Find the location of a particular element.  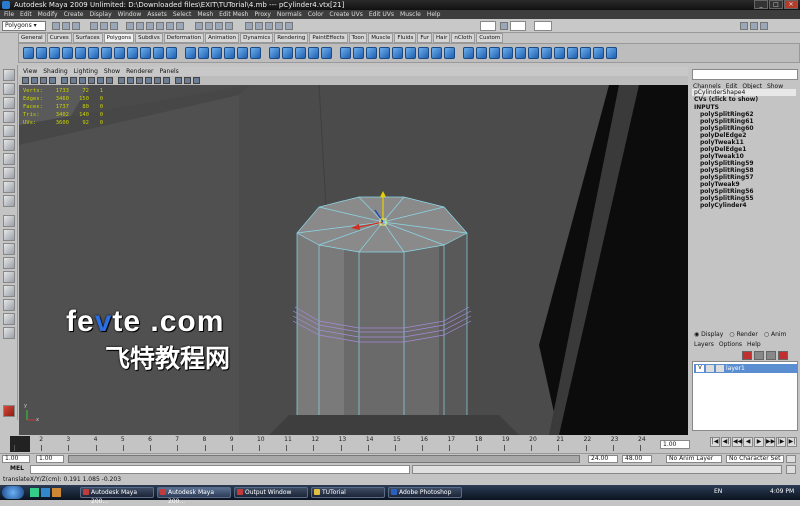

use-all-lights-icon is located at coordinates (157, 80).